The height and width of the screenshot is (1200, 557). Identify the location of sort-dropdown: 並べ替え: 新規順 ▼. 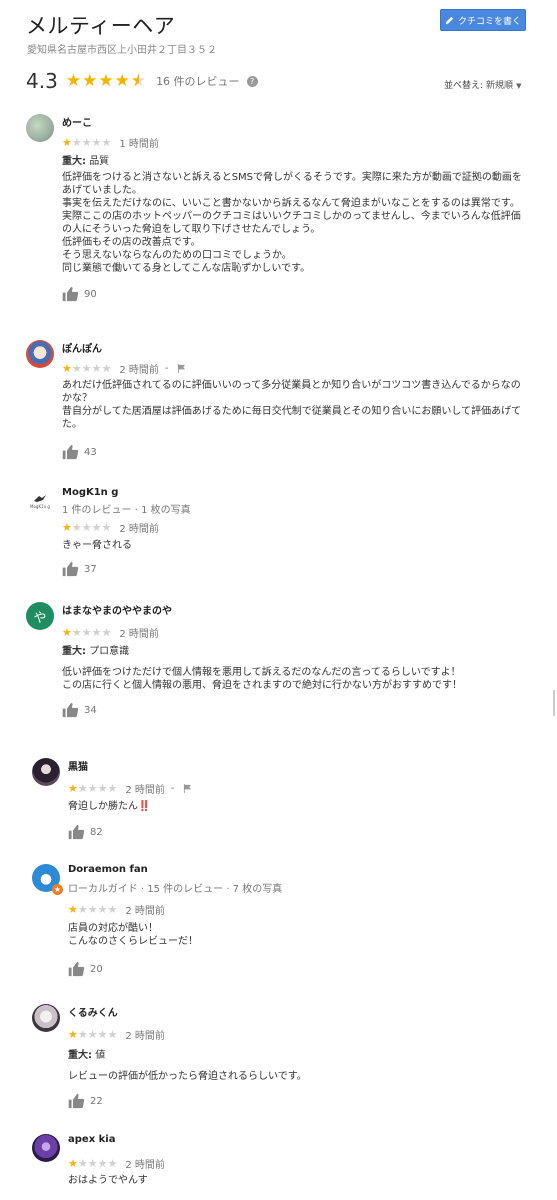
(482, 84).